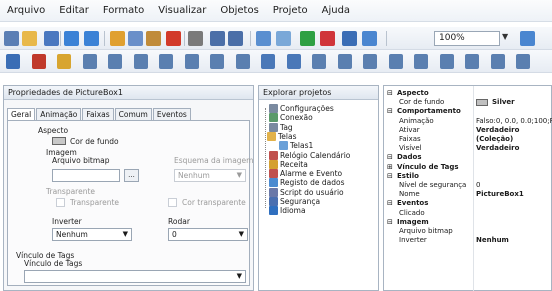  What do you see at coordinates (523, 61) in the screenshot?
I see `more-icon` at bounding box center [523, 61].